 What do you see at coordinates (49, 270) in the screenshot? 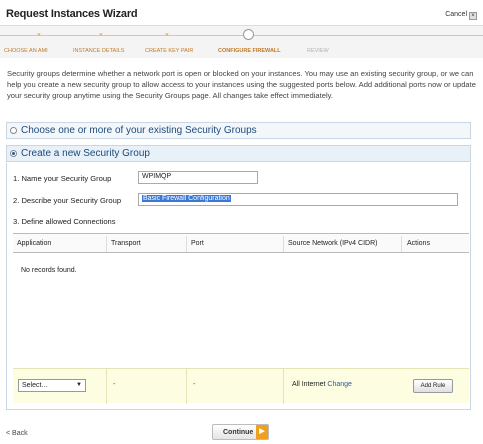
I see `empty-message: No records found.` at bounding box center [49, 270].